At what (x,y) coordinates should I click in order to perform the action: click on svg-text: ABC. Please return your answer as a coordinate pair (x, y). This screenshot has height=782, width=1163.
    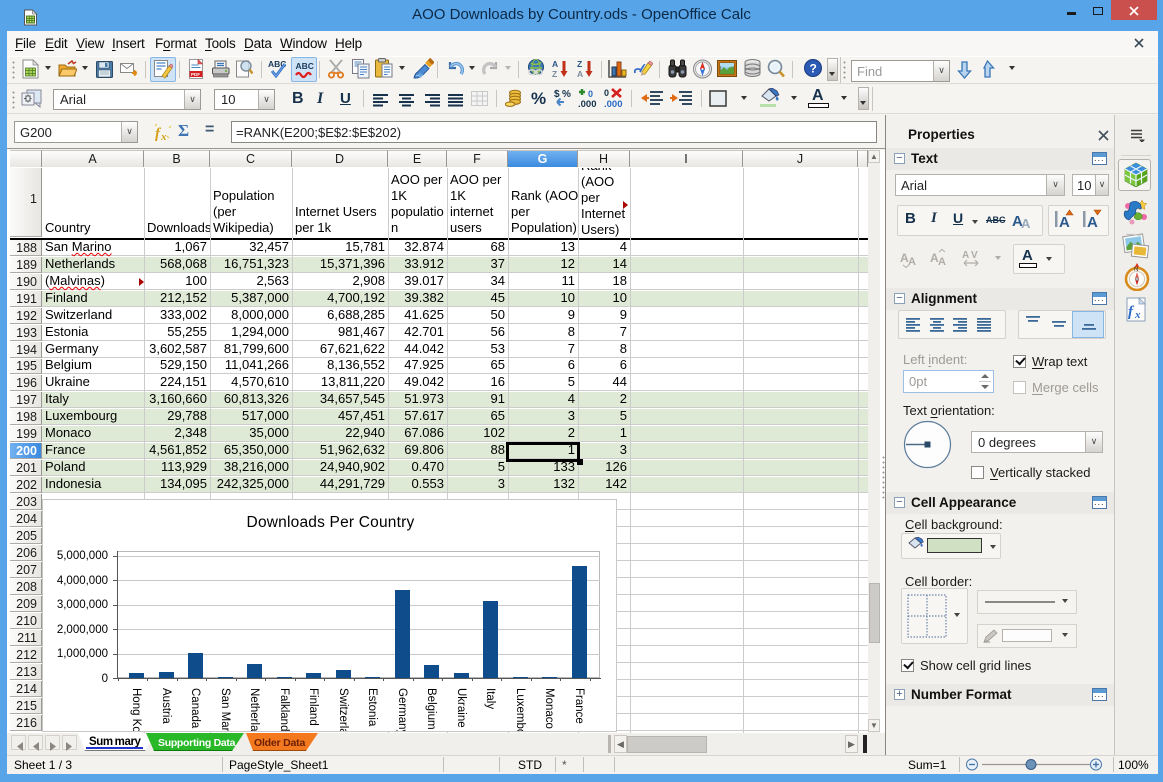
    Looking at the image, I should click on (305, 66).